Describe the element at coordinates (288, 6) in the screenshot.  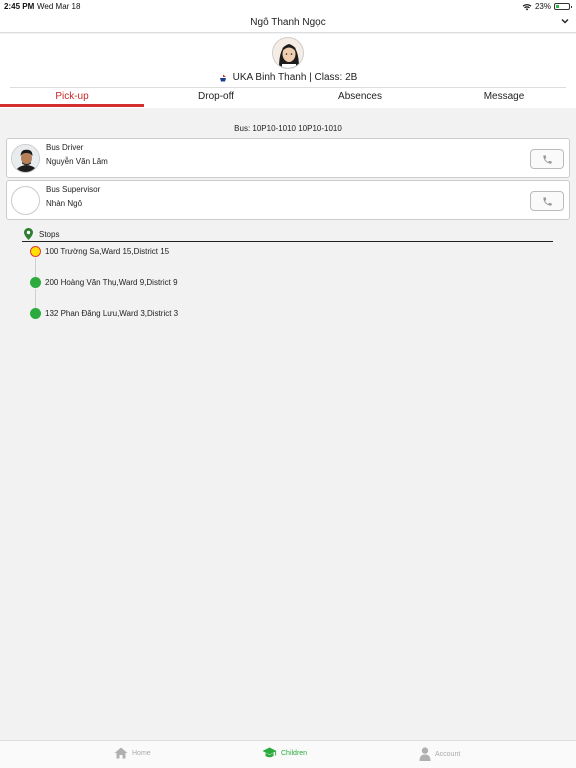
I see `status-bar: 2:45 PM Wed Mar 18 23%` at that location.